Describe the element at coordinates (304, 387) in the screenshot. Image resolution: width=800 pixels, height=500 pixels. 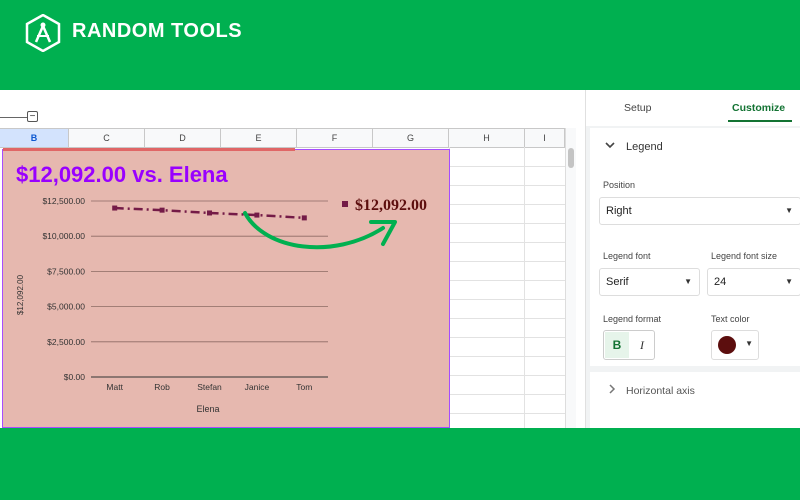
I see `x-tick-label: Tom` at that location.